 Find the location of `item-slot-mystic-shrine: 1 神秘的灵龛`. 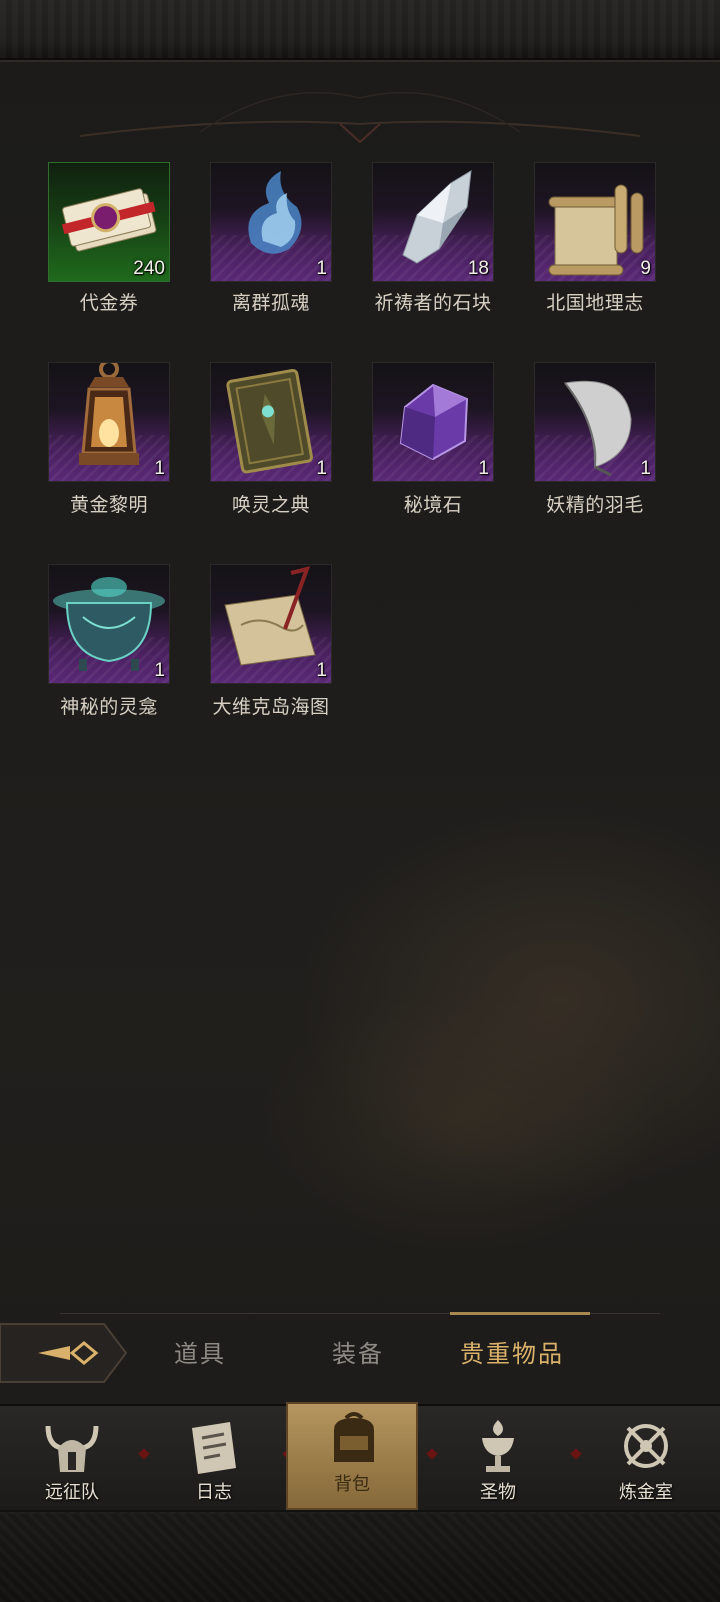

item-slot-mystic-shrine: 1 神秘的灵龛 is located at coordinates (85, 649).